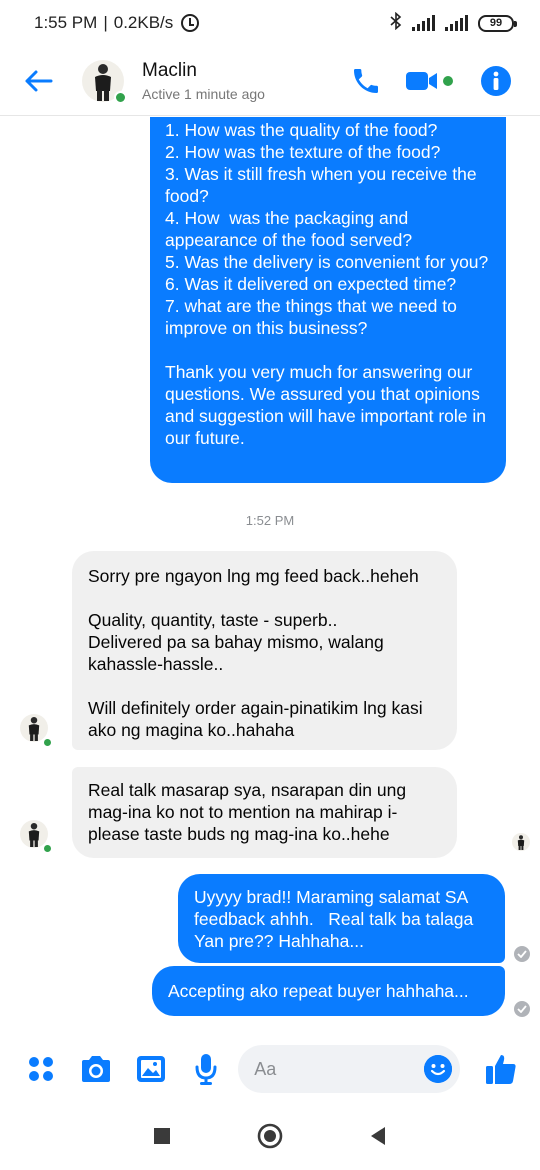  I want to click on battery-icon: 99, so click(497, 23).